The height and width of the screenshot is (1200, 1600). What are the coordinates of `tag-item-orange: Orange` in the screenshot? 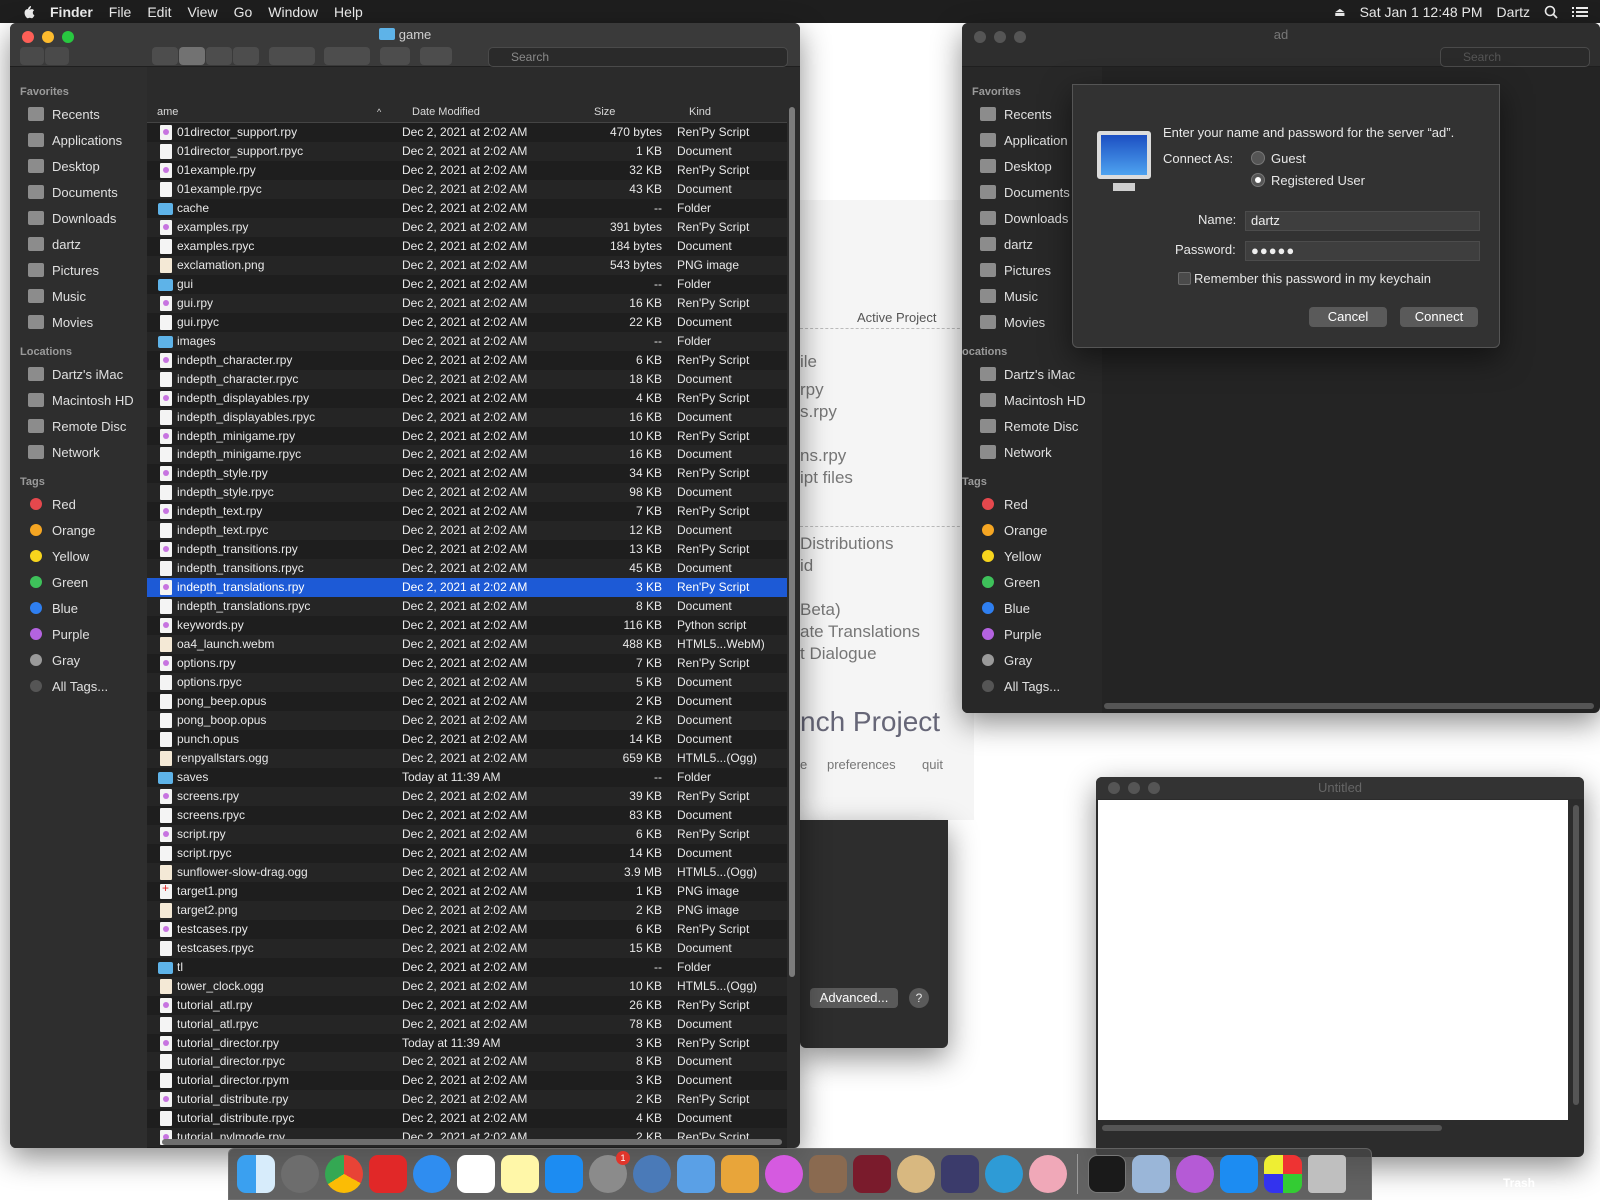 It's located at (78, 530).